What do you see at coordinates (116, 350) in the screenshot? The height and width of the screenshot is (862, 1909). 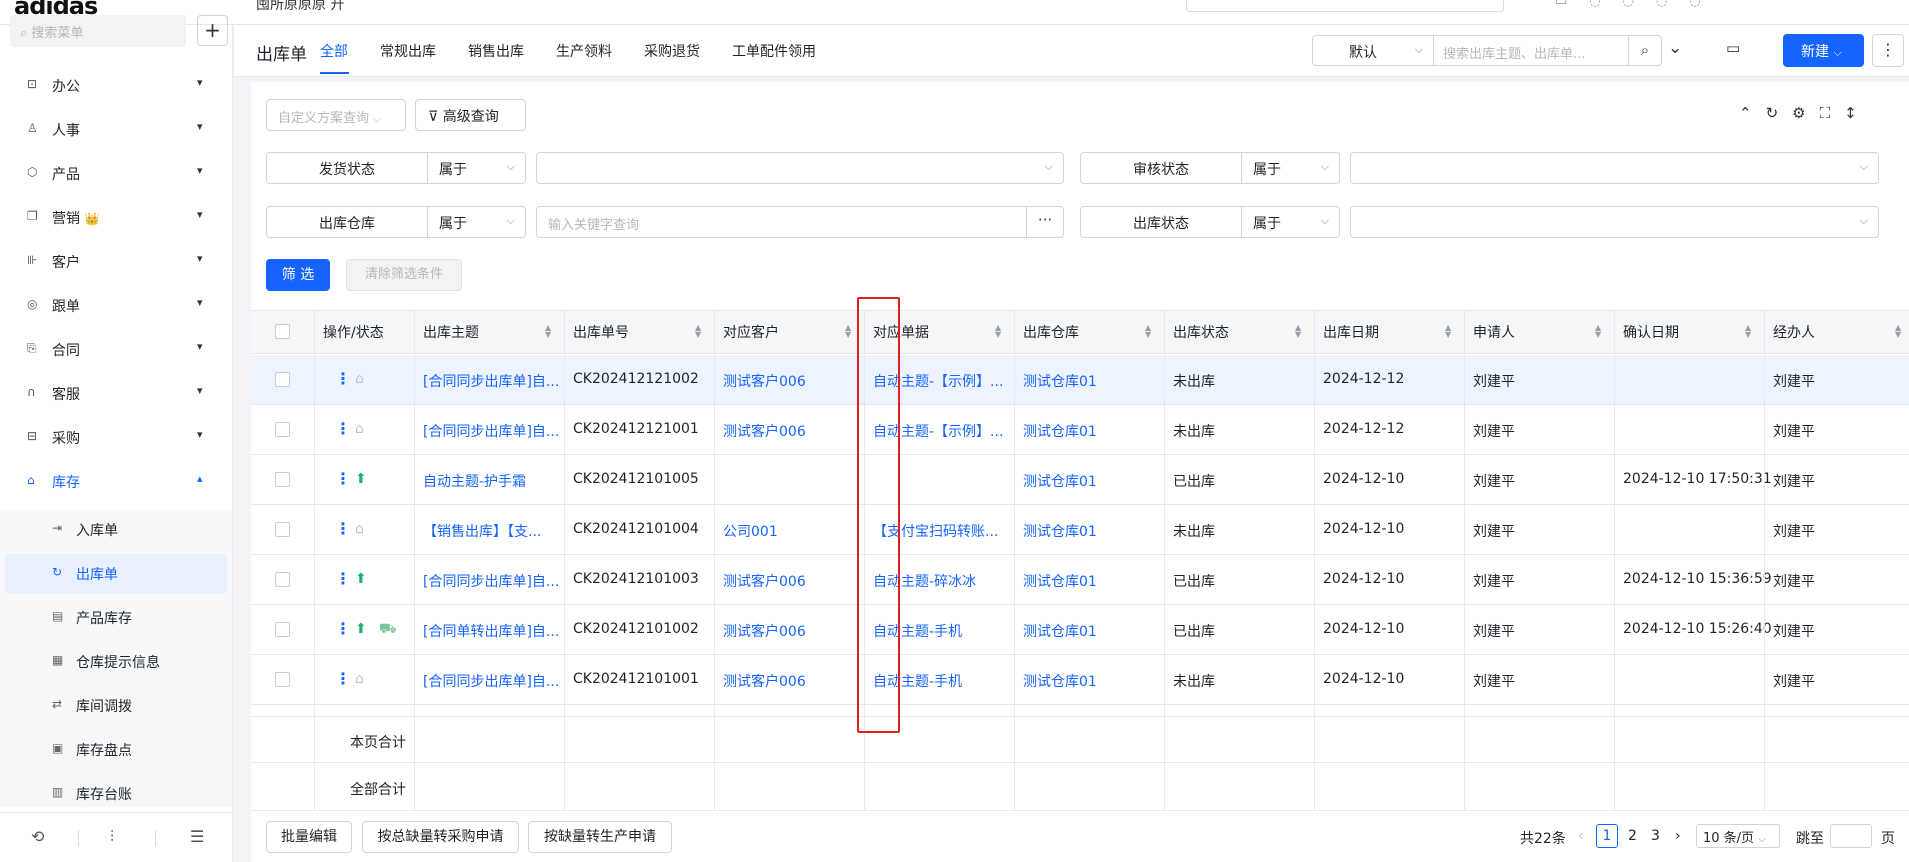 I see `sidebar-item-contract: ⎘ 合同 ▾` at bounding box center [116, 350].